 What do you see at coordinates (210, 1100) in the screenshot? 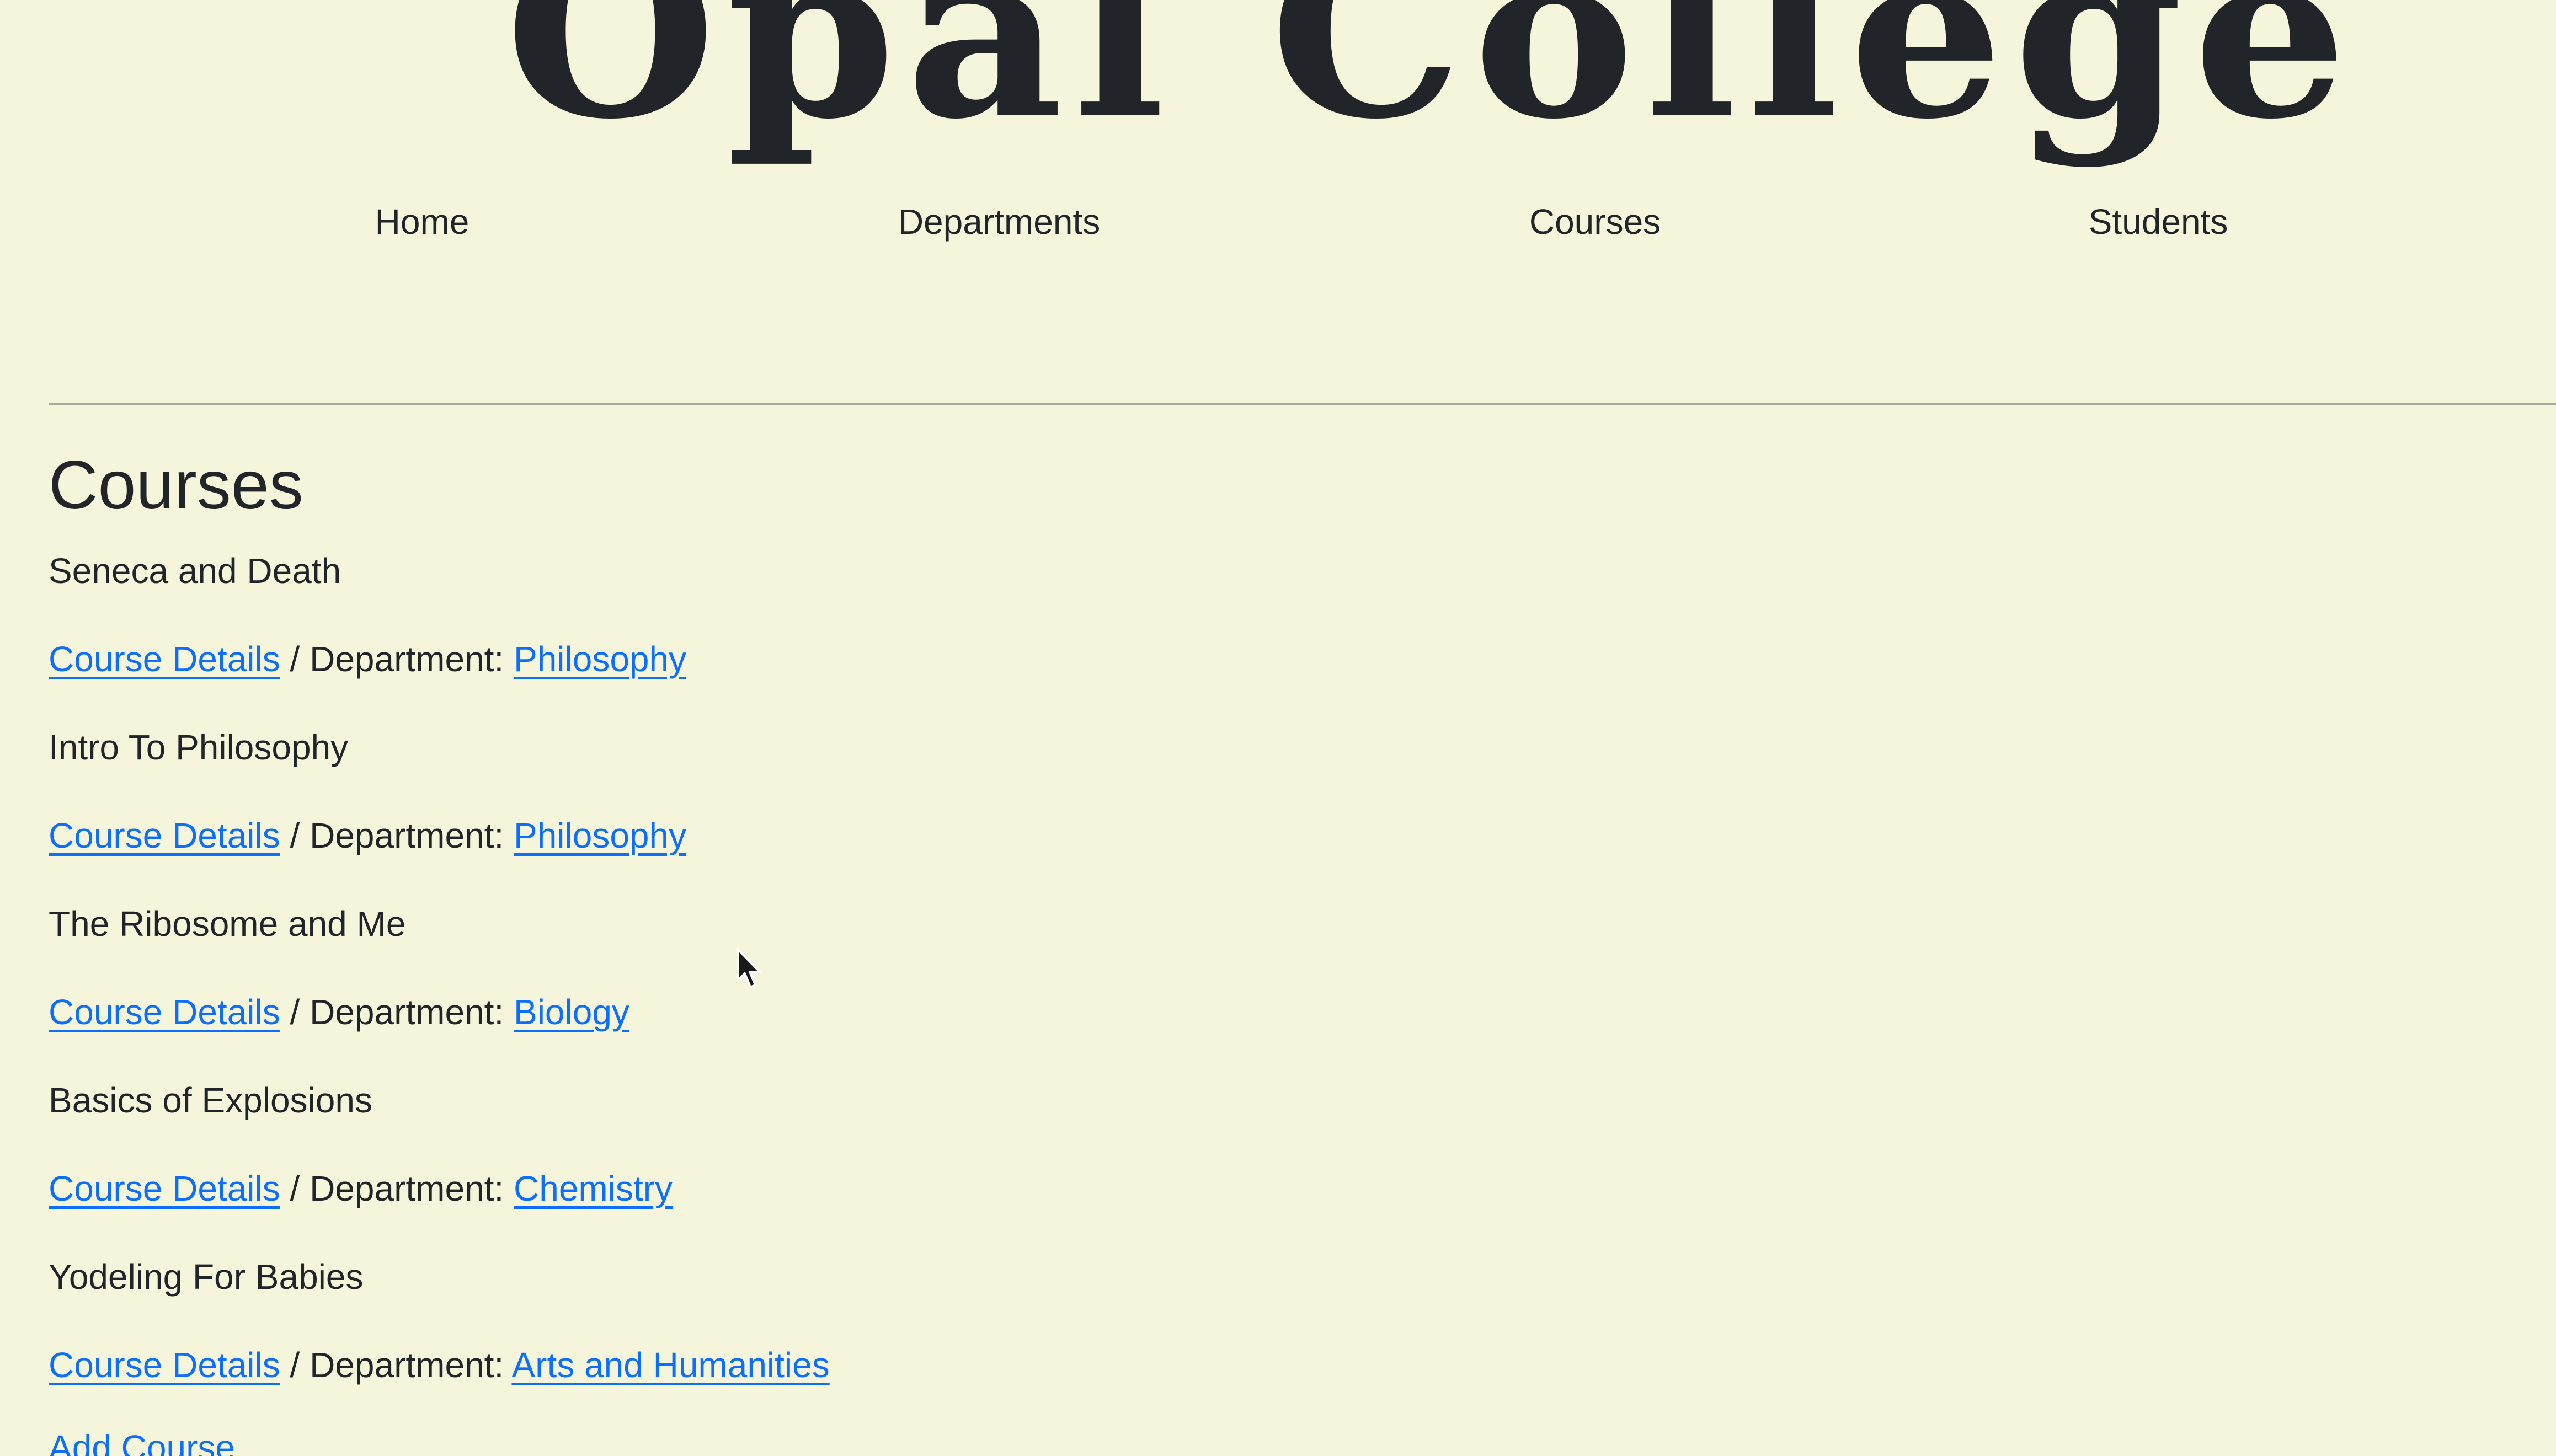
I see `course-name: Basics of Explosions` at bounding box center [210, 1100].